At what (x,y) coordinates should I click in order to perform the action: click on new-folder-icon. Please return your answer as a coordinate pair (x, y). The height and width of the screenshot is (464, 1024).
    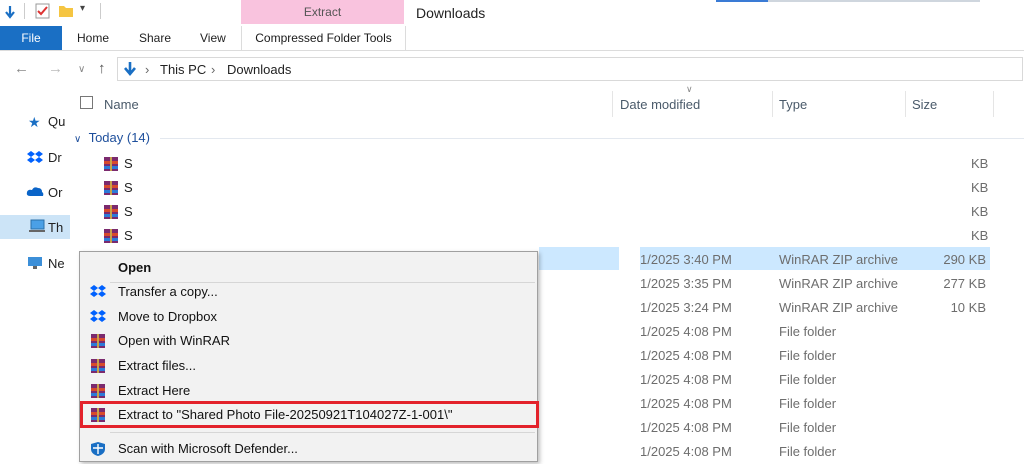
    Looking at the image, I should click on (66, 11).